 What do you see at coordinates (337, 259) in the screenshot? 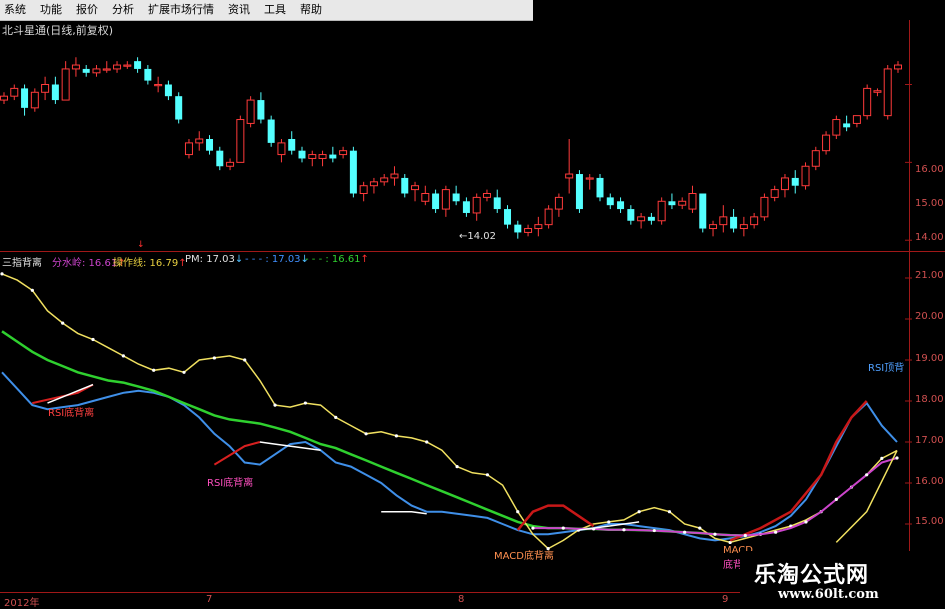
I see `legend-green-series: - - - : 16.61↑` at bounding box center [337, 259].